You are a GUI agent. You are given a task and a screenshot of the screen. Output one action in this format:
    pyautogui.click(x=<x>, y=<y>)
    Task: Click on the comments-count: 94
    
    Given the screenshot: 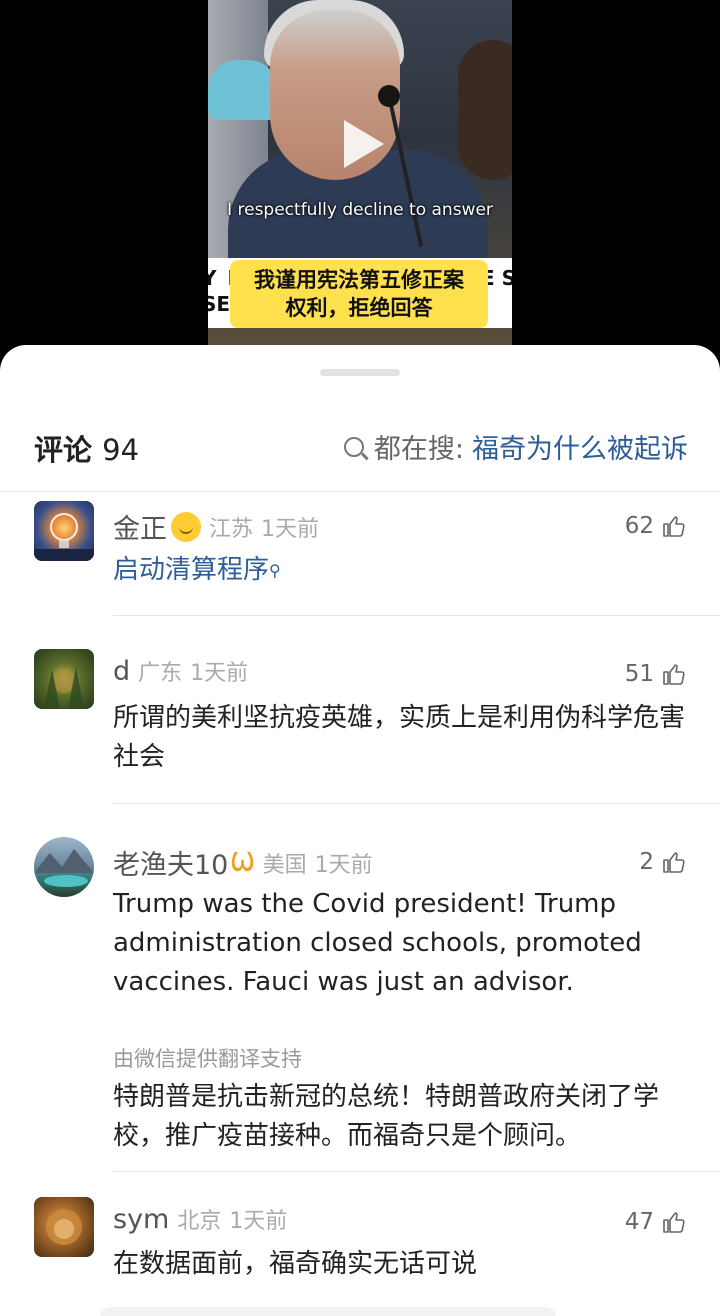 What is the action you would take?
    pyautogui.click(x=121, y=450)
    